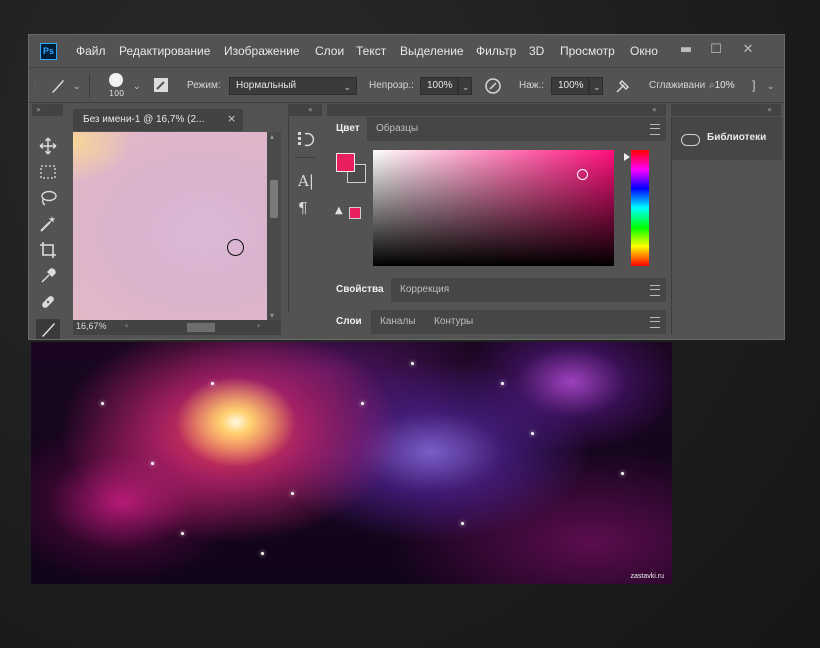 This screenshot has height=648, width=820. I want to click on collapse-icon: », so click(38, 109).